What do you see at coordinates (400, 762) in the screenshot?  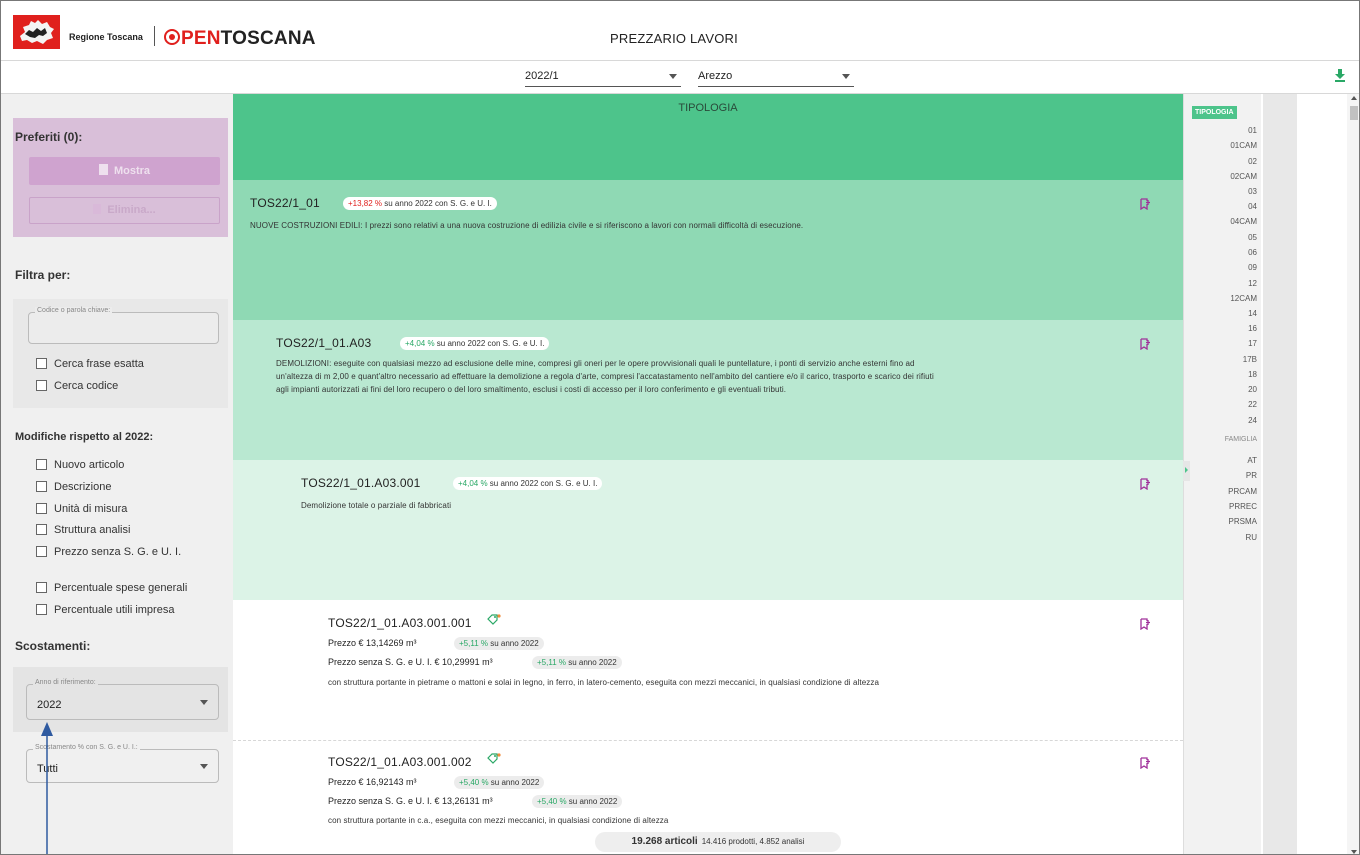 I see `article-code: TOS22/1_01.A03.001.002` at bounding box center [400, 762].